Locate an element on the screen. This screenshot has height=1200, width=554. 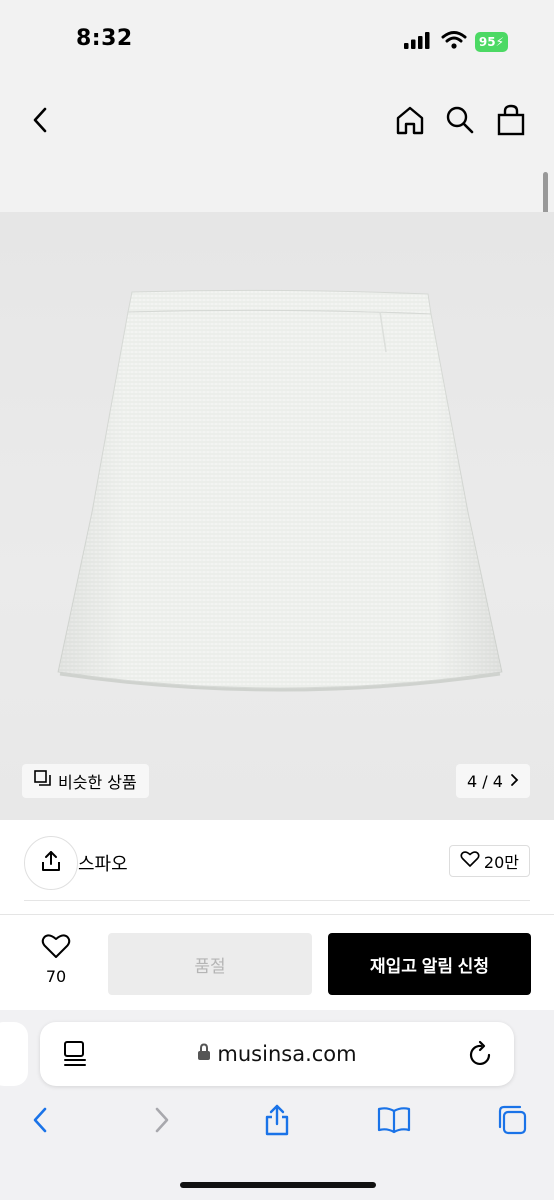
divider is located at coordinates (277, 900).